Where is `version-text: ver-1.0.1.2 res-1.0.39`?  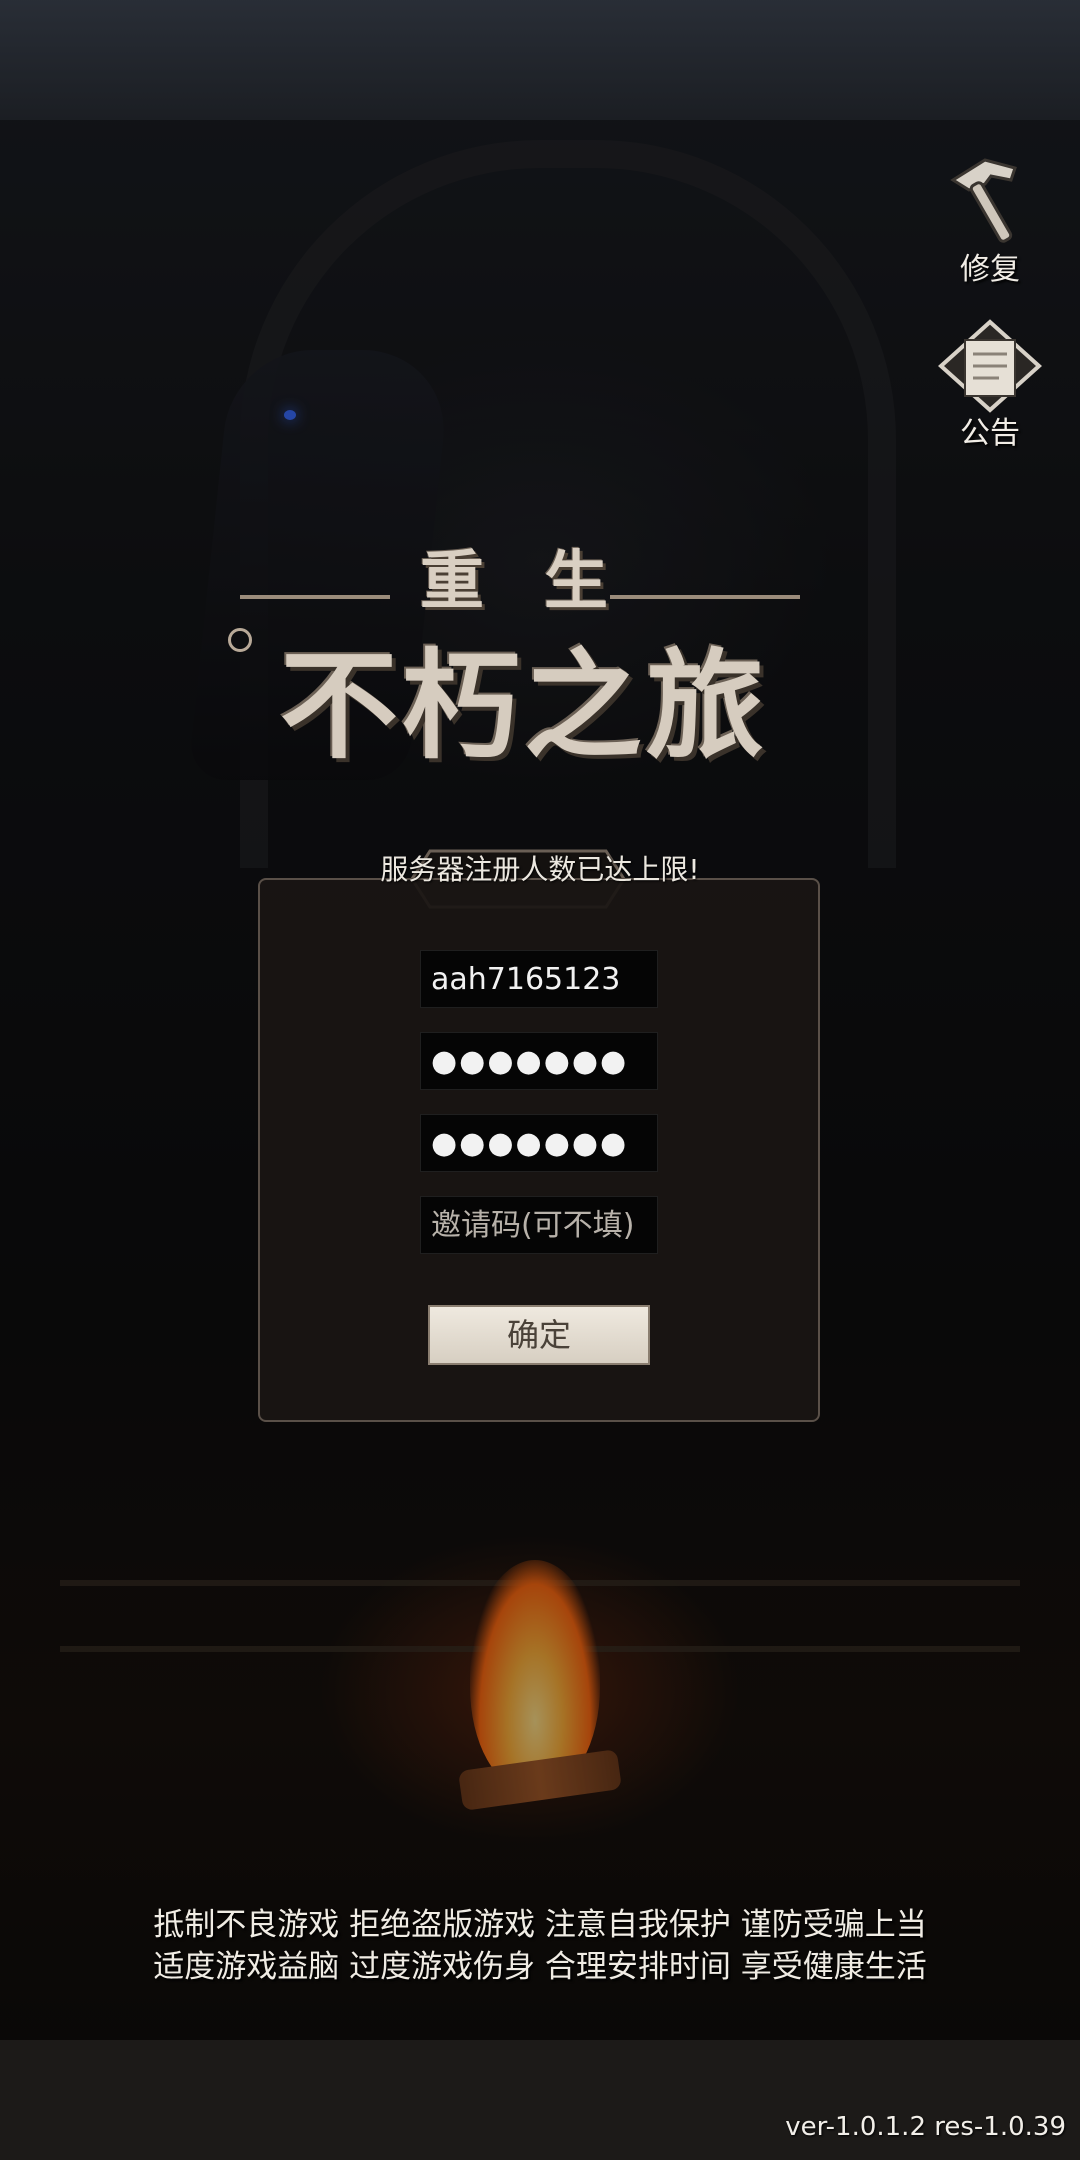
version-text: ver-1.0.1.2 res-1.0.39 is located at coordinates (925, 2127).